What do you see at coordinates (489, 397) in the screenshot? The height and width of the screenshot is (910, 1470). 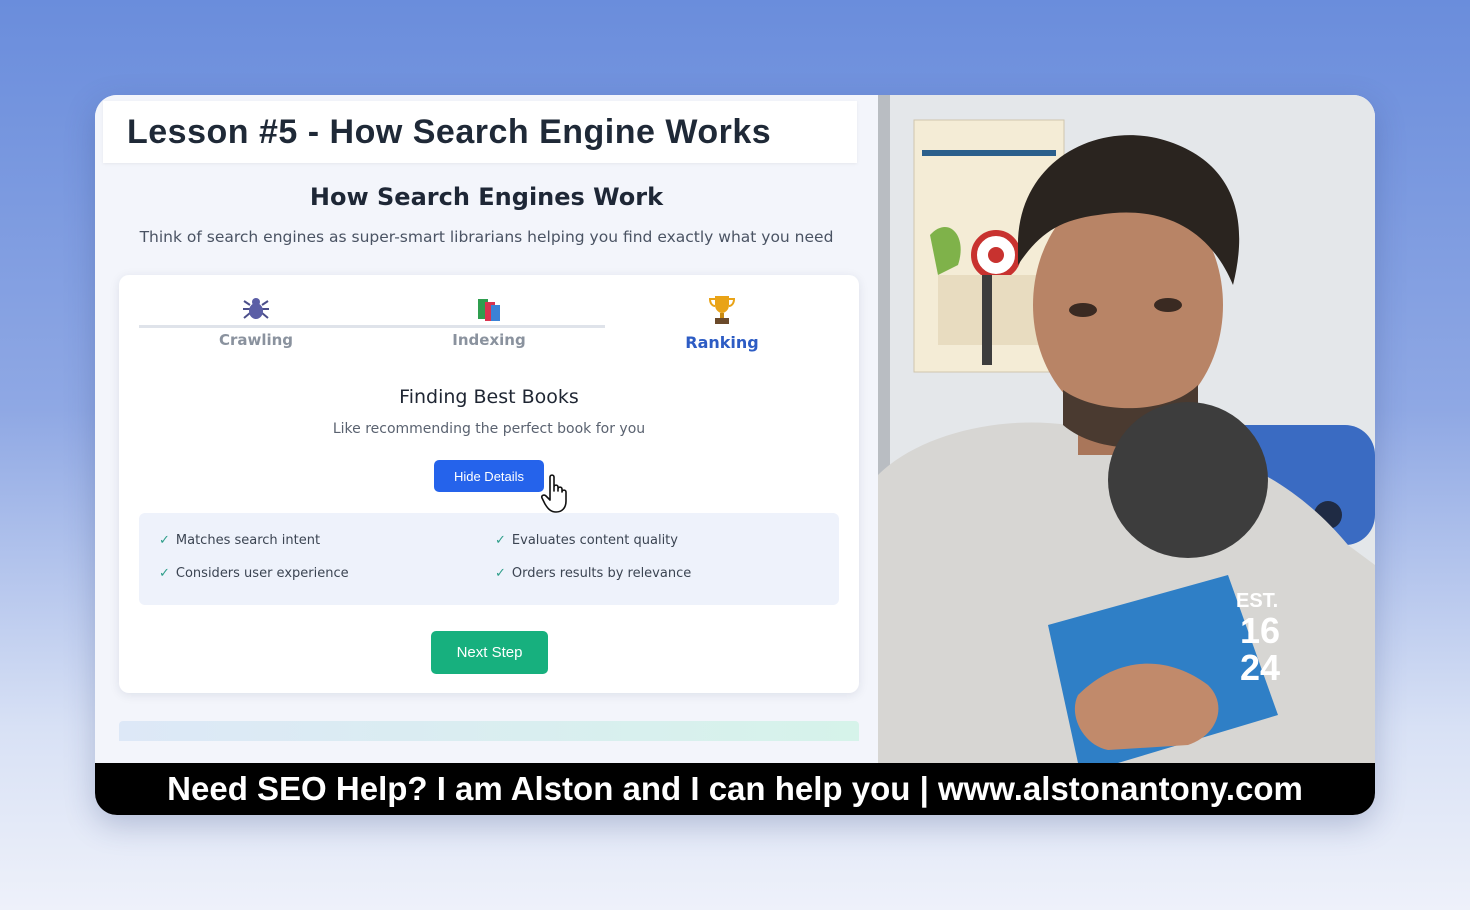 I see `stage-title: Finding Best Books` at bounding box center [489, 397].